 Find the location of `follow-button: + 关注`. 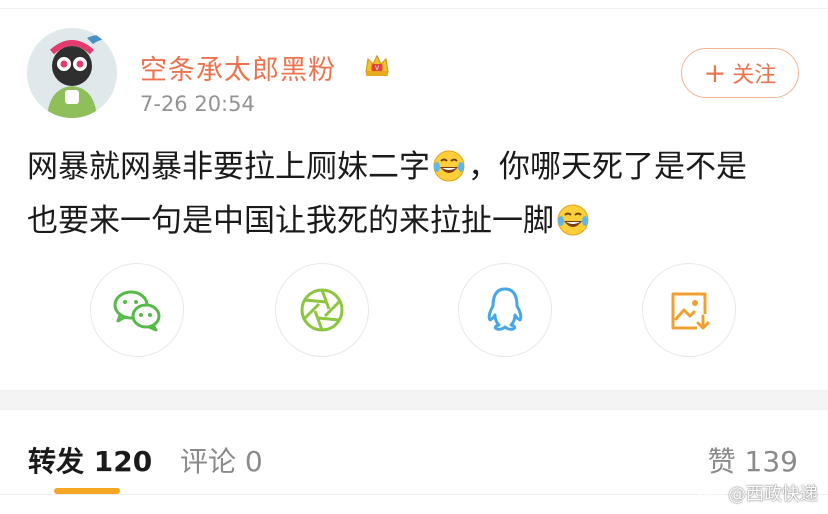

follow-button: + 关注 is located at coordinates (740, 73).